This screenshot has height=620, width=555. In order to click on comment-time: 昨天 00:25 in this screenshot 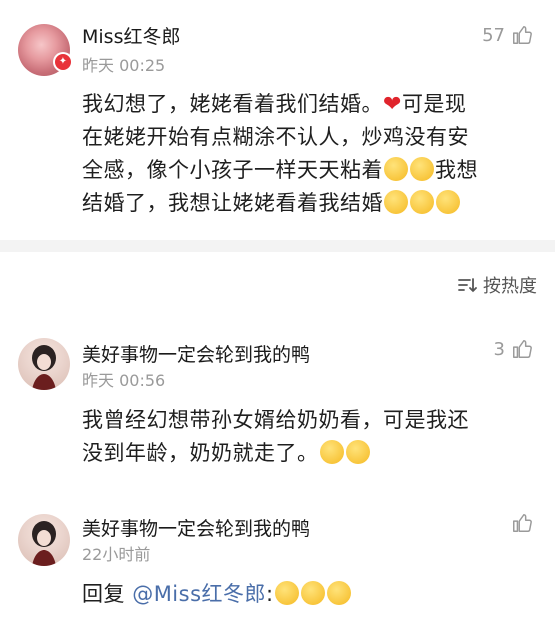, I will do `click(124, 65)`.